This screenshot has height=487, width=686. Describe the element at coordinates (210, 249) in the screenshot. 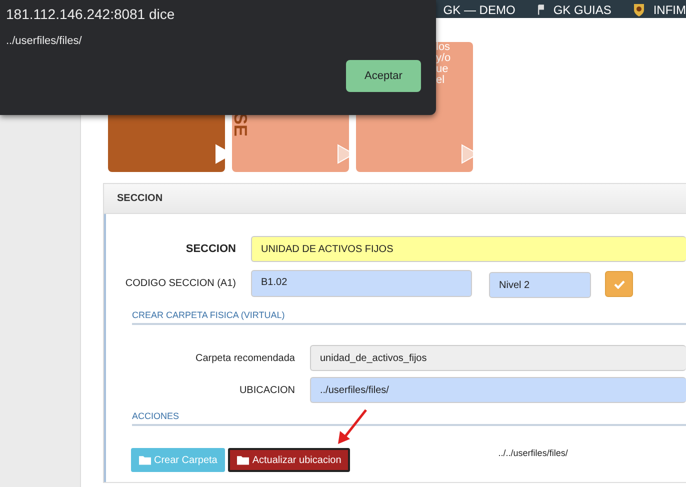

I see `field-label: SECCION` at that location.